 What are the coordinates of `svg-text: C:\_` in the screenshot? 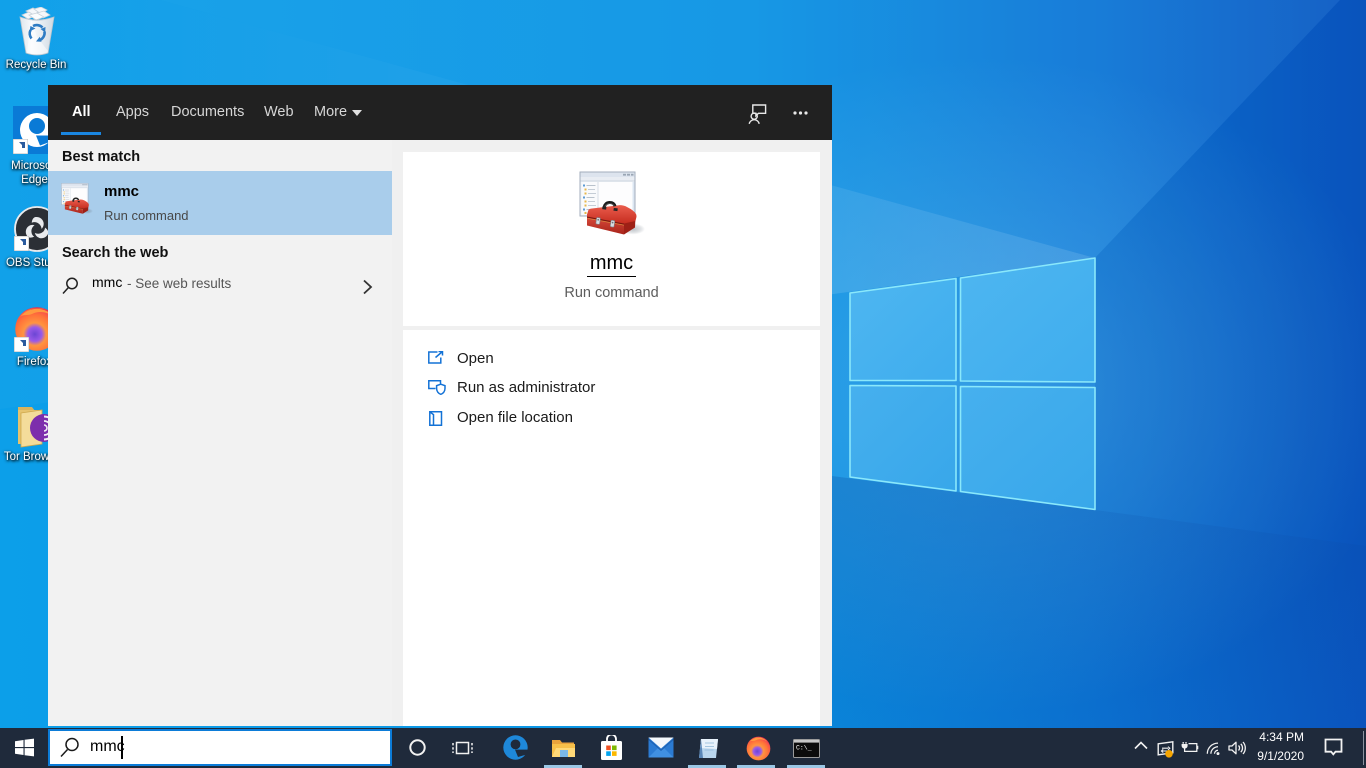 It's located at (804, 748).